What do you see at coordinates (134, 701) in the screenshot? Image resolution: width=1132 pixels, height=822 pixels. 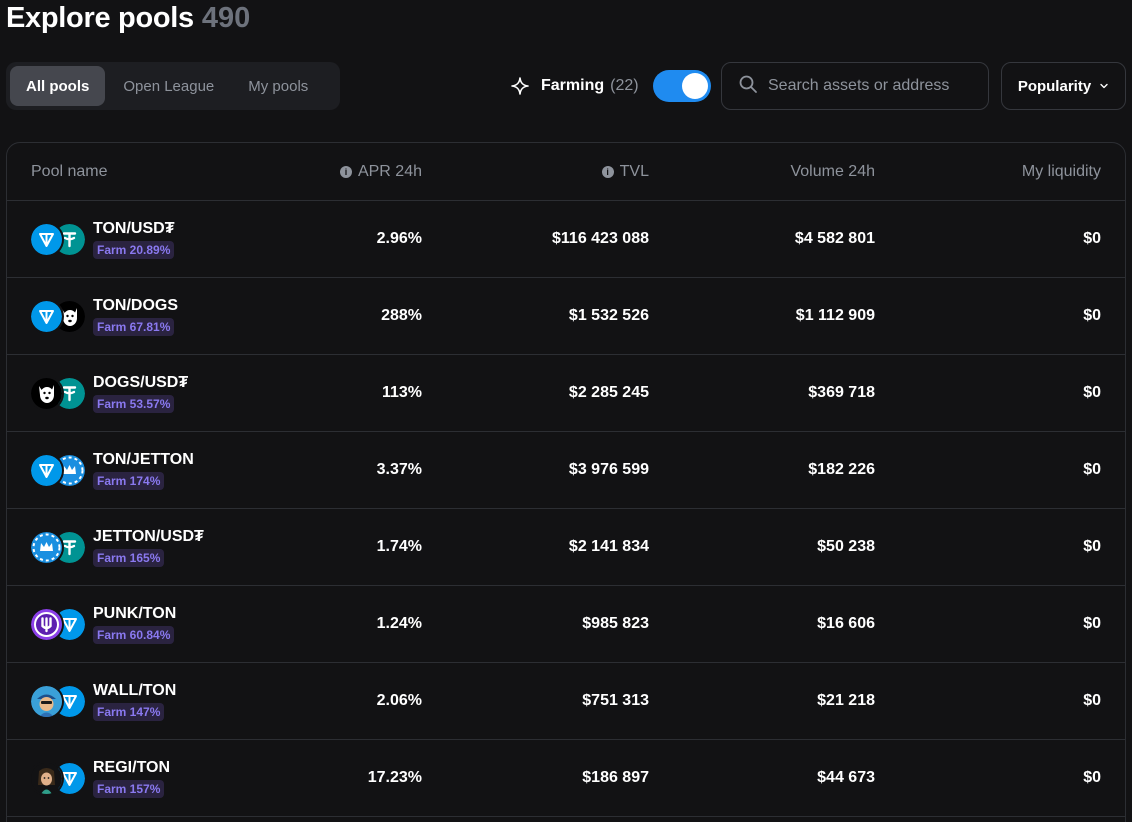 I see `pair-info: WALL/TON Farm 147%` at bounding box center [134, 701].